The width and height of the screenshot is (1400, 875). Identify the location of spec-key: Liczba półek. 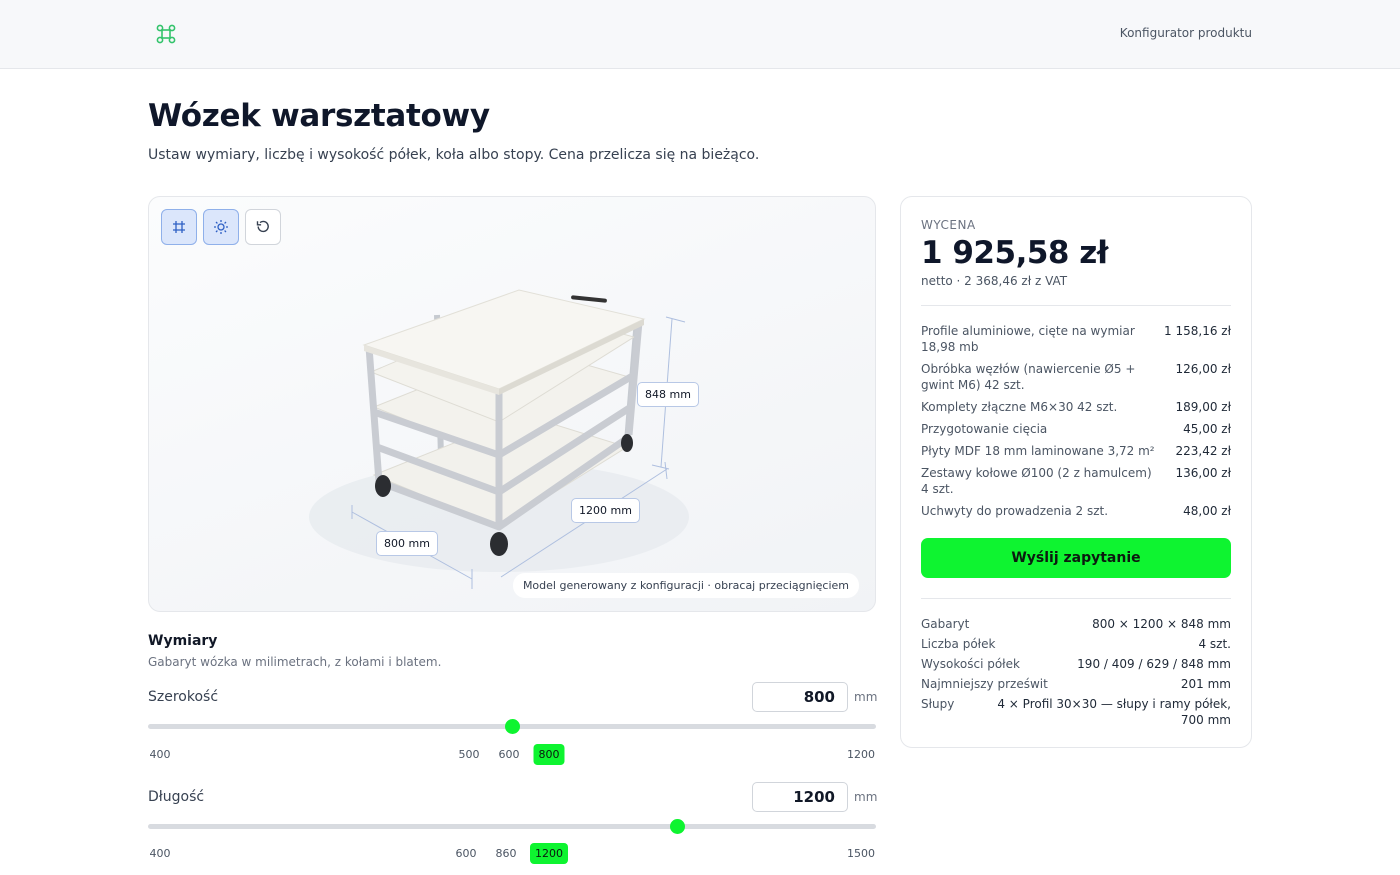
(958, 644).